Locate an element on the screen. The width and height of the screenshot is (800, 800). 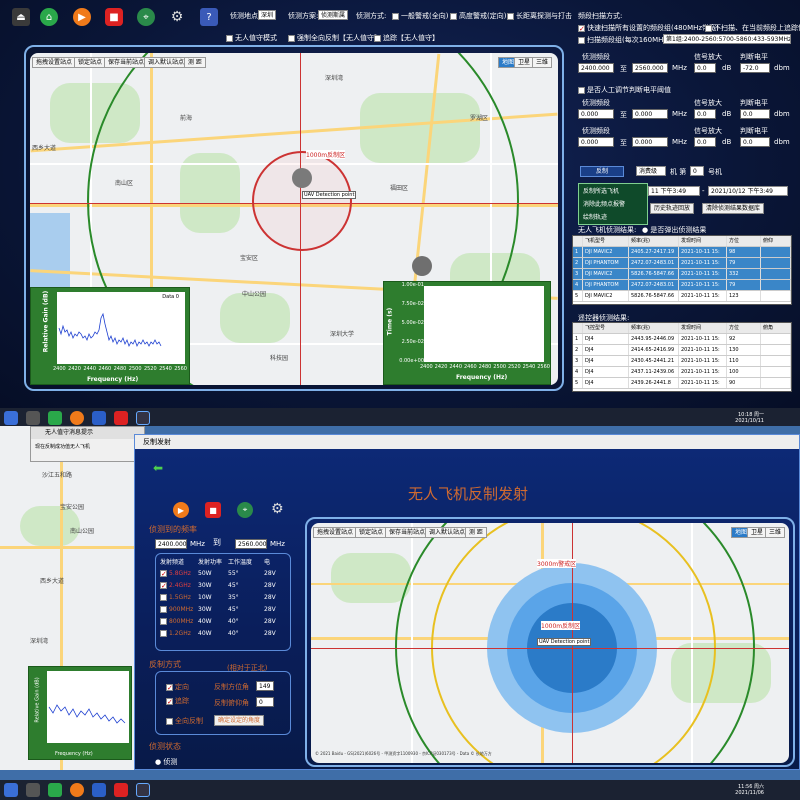
force-check: 强制全向反制【无人值守】 is located at coordinates (334, 38).